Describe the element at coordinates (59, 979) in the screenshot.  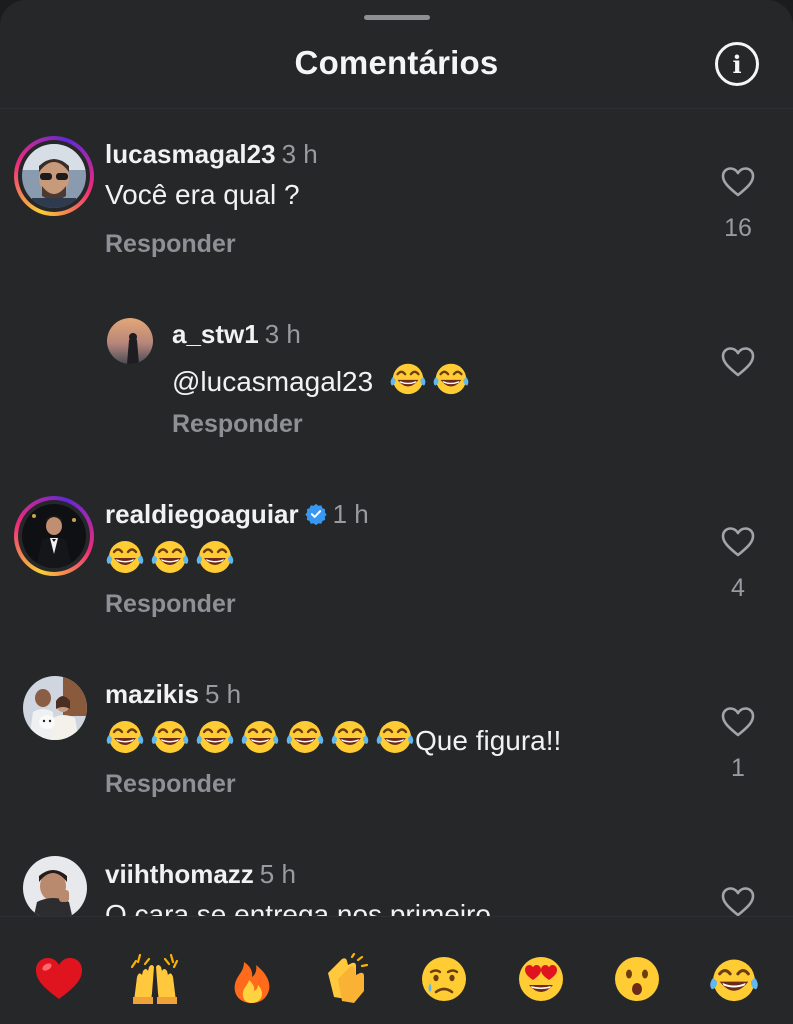
I see `red-heart-icon` at that location.